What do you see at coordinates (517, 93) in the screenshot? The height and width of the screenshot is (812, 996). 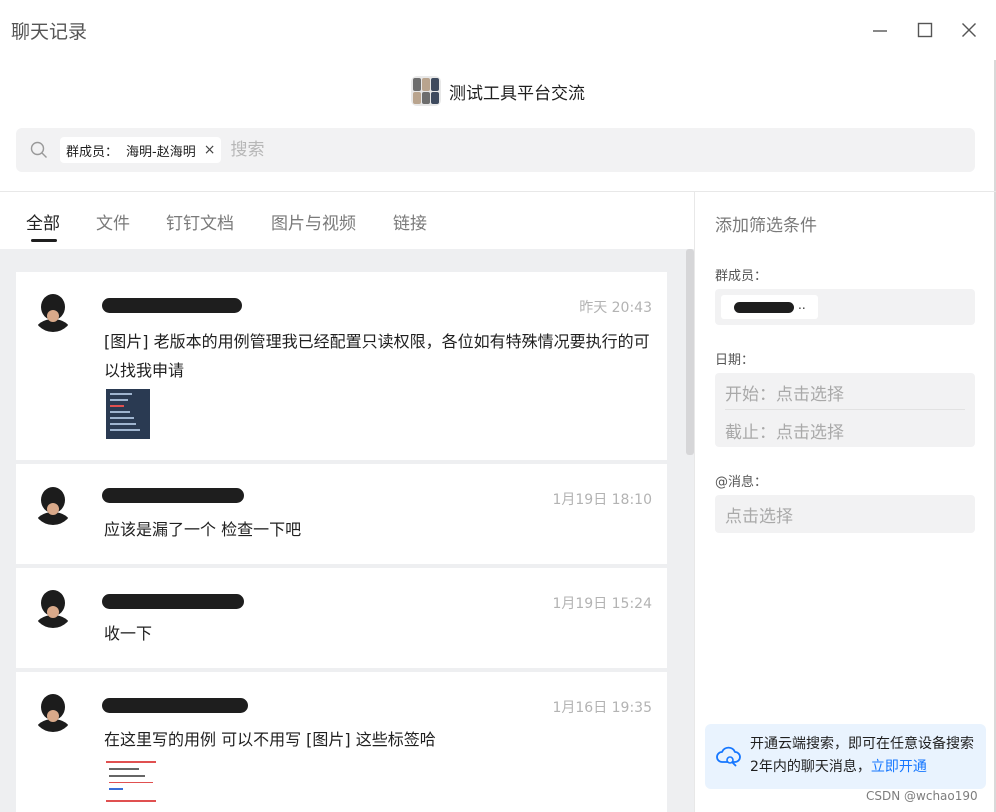 I see `group-name: 测试工具平台交流` at bounding box center [517, 93].